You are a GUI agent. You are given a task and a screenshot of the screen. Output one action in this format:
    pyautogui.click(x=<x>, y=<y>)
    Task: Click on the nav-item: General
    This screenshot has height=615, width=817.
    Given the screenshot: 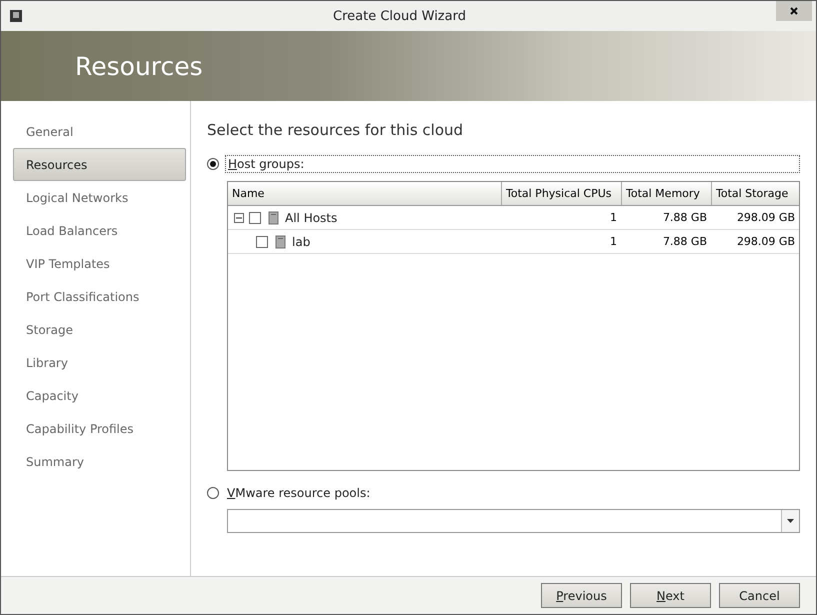 What is the action you would take?
    pyautogui.click(x=100, y=131)
    